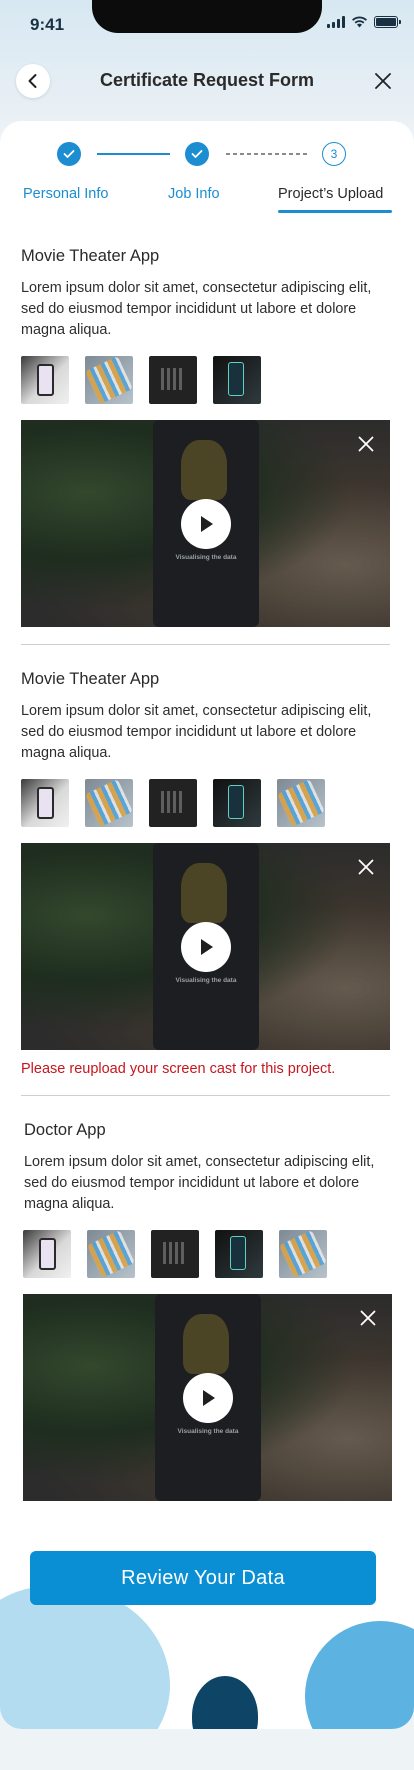  What do you see at coordinates (359, 22) in the screenshot?
I see `wifi-icon` at bounding box center [359, 22].